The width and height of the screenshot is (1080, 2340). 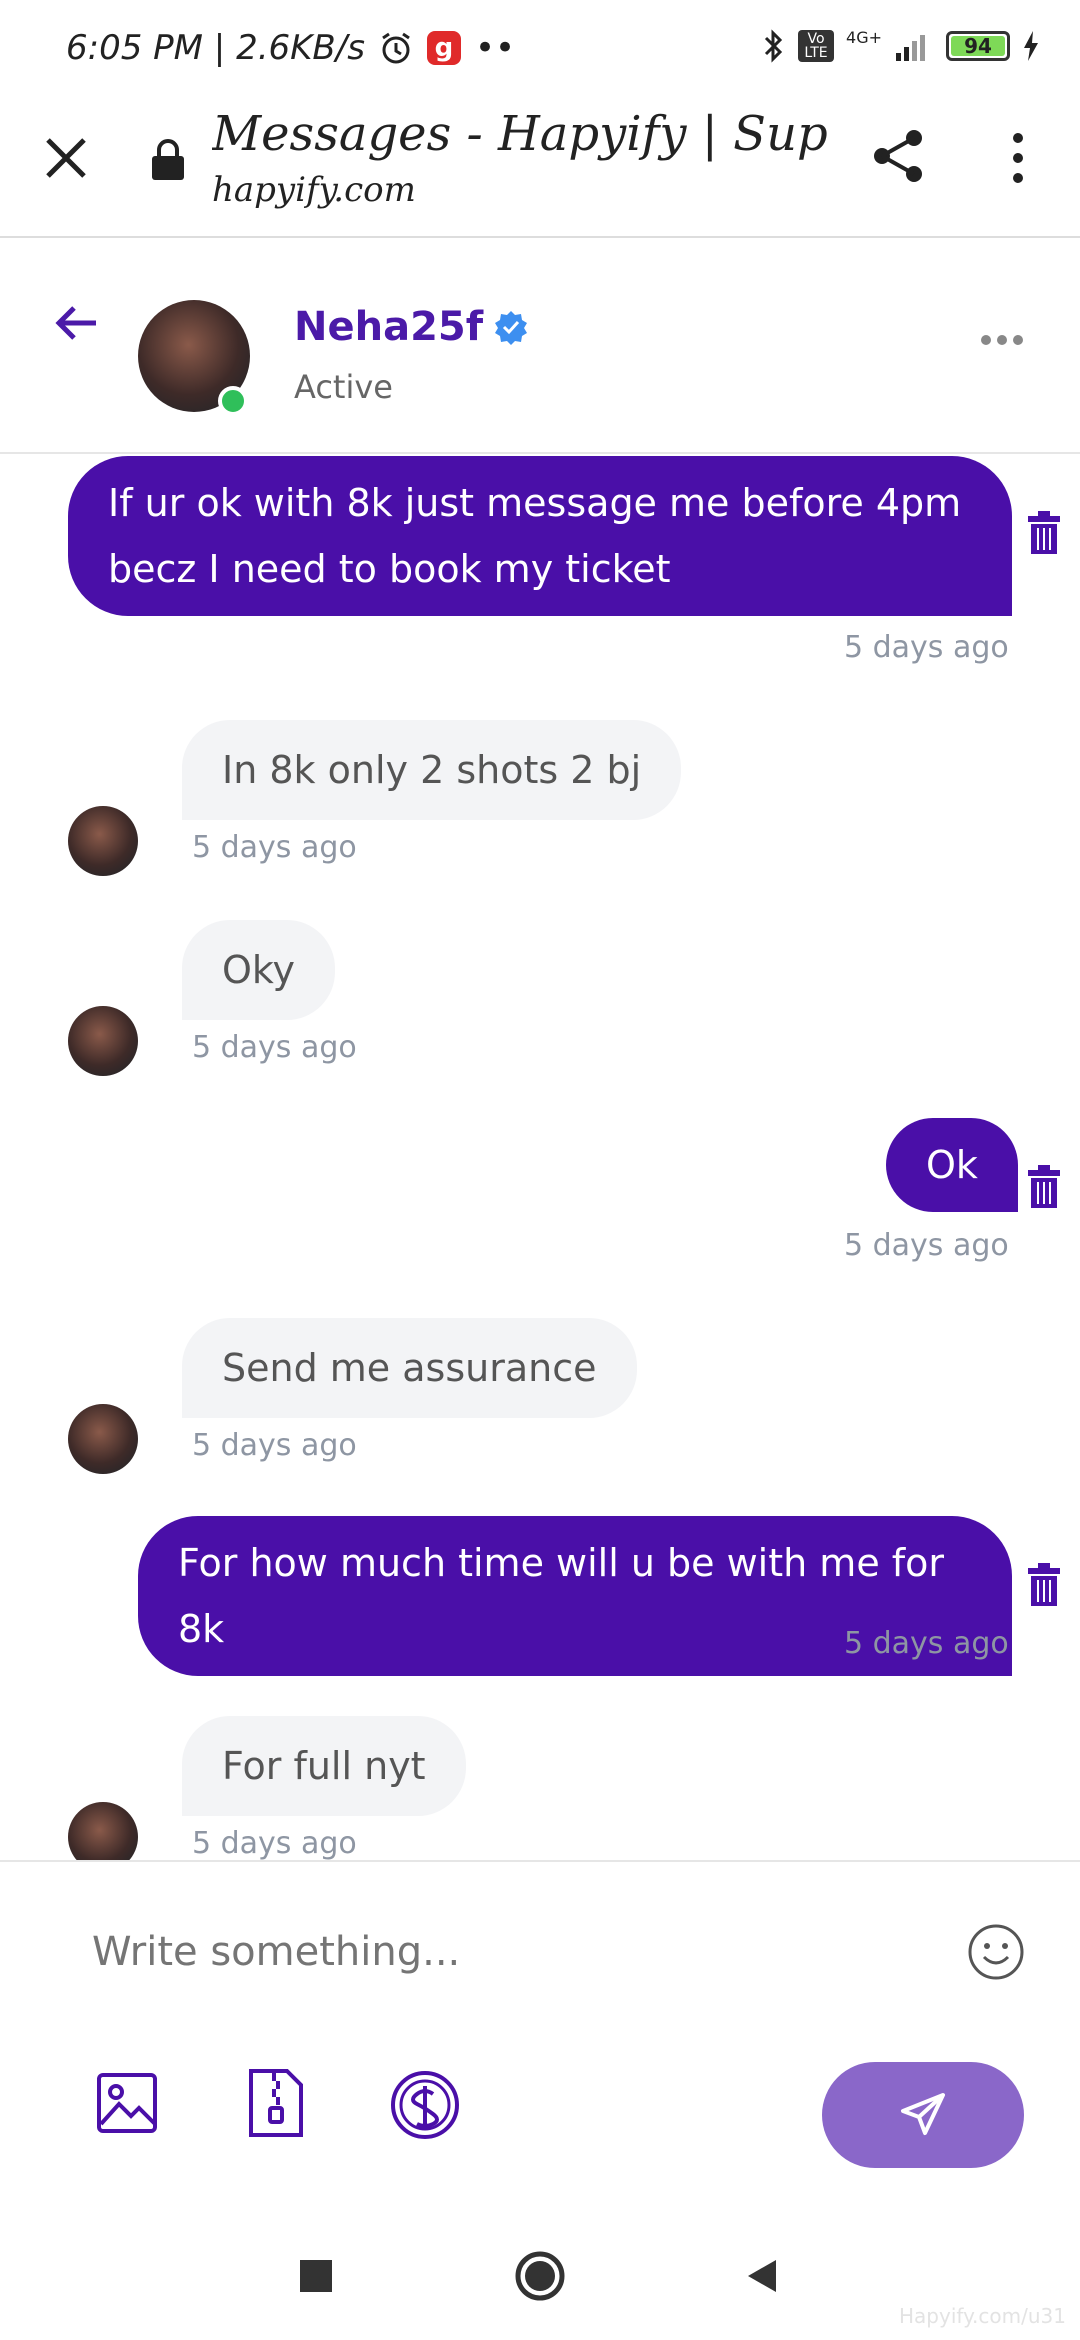 I want to click on battery-icon: 94, so click(x=978, y=46).